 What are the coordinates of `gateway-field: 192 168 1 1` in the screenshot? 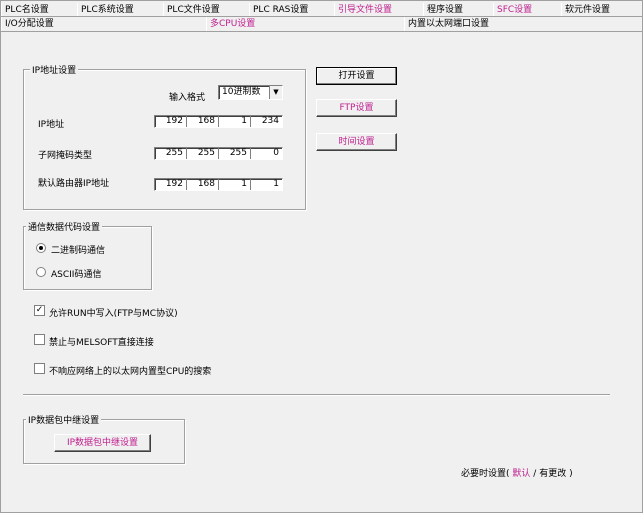 It's located at (218, 184).